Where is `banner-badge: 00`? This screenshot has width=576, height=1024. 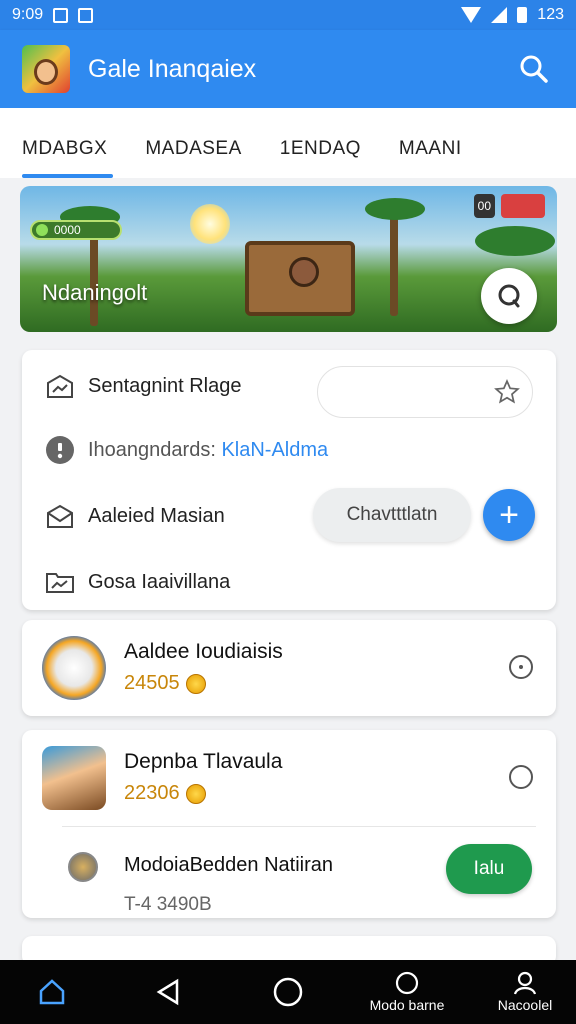 banner-badge: 00 is located at coordinates (484, 206).